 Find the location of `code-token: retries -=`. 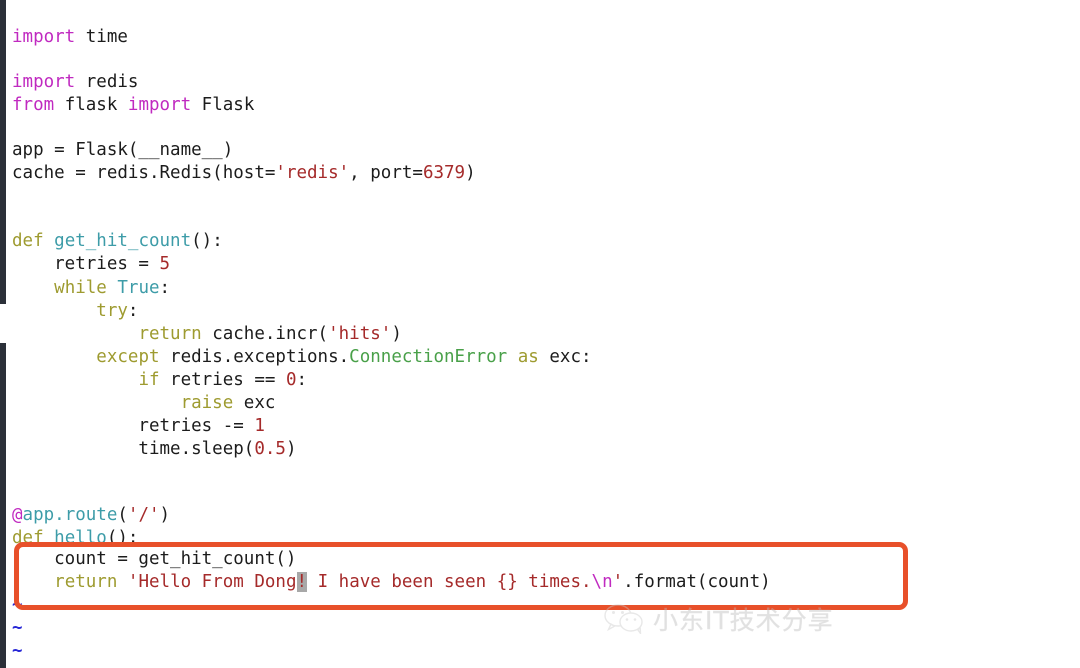

code-token: retries -= is located at coordinates (133, 426).